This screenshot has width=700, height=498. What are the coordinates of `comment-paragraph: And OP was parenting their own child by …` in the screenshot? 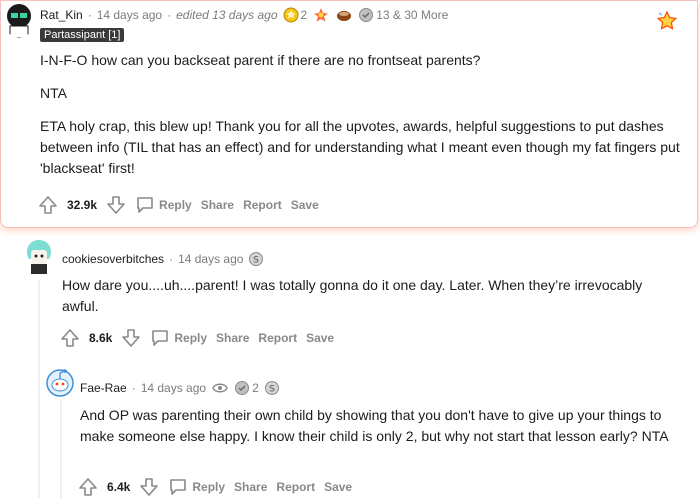 It's located at (374, 425).